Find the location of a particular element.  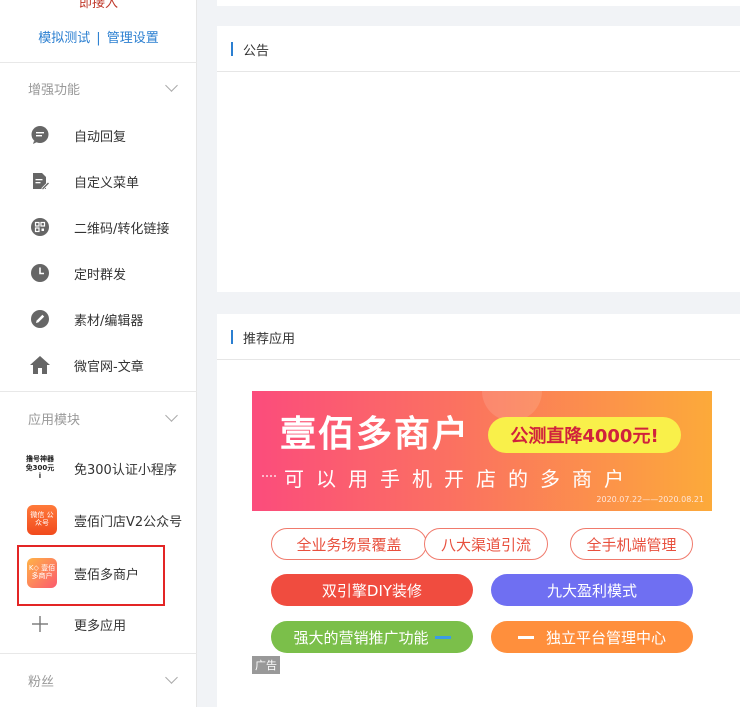

manage-settings-link: 管理设置 is located at coordinates (133, 38).